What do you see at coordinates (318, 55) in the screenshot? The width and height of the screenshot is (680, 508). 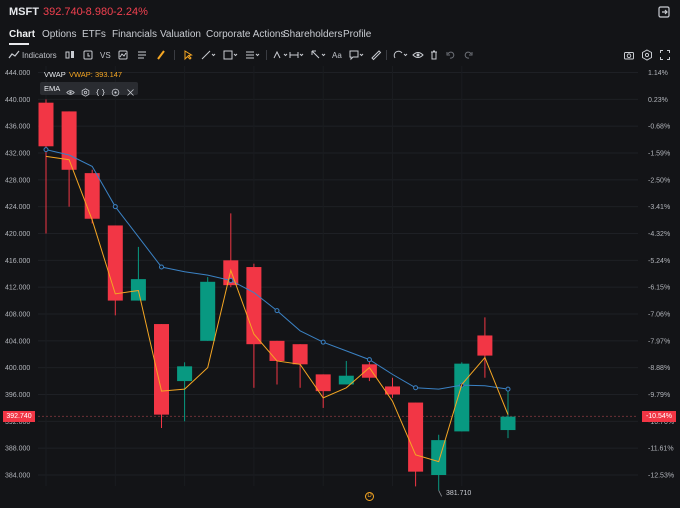 I see `arrow-icon` at bounding box center [318, 55].